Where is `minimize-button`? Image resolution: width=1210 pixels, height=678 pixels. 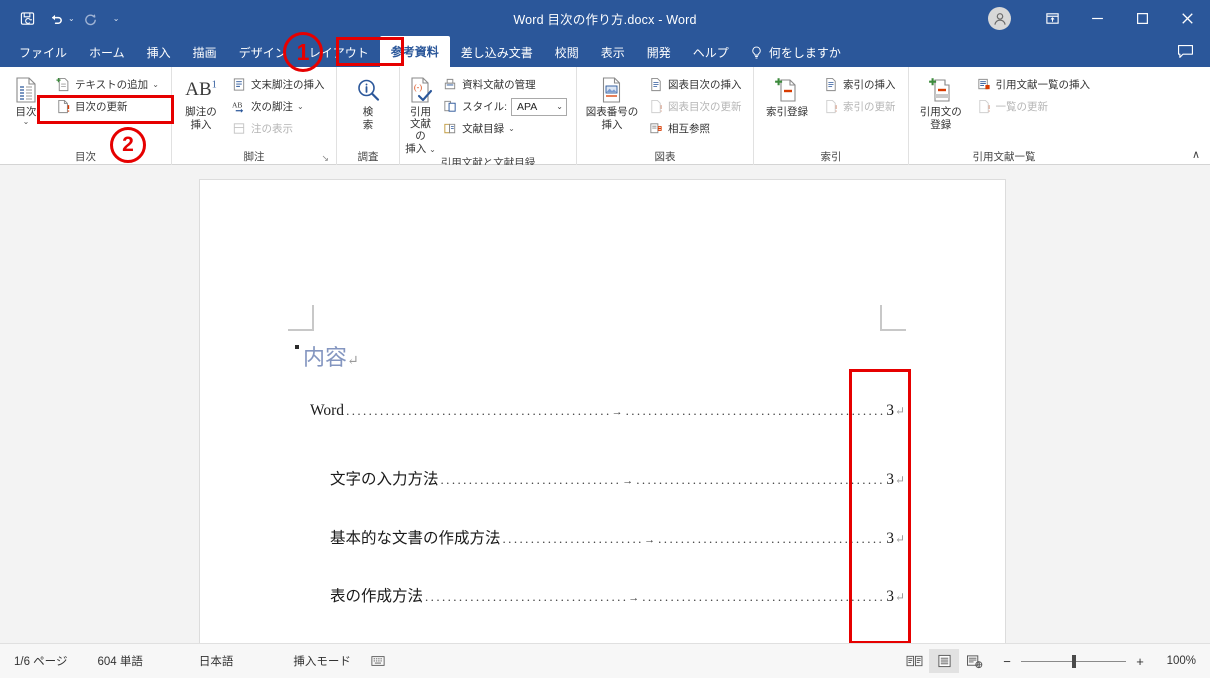
minimize-button is located at coordinates (1097, 18).